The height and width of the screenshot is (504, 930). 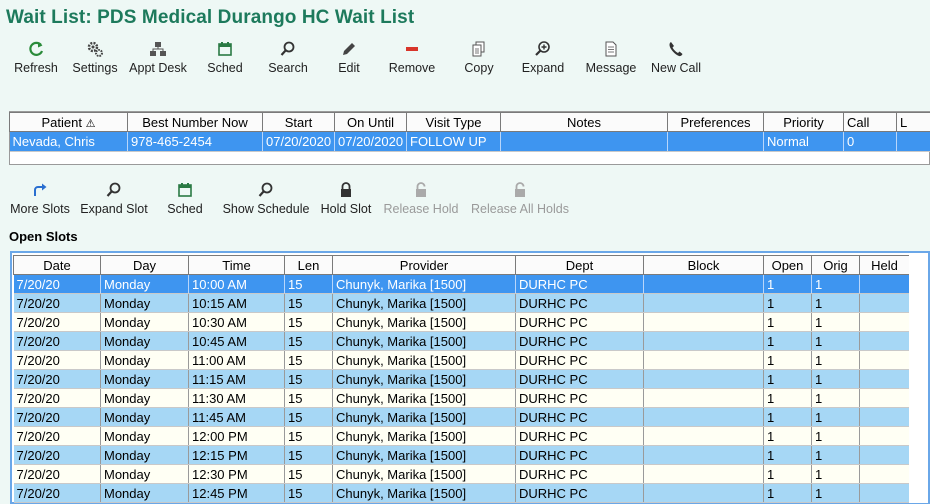 What do you see at coordinates (158, 50) in the screenshot?
I see `hierarchy-icon` at bounding box center [158, 50].